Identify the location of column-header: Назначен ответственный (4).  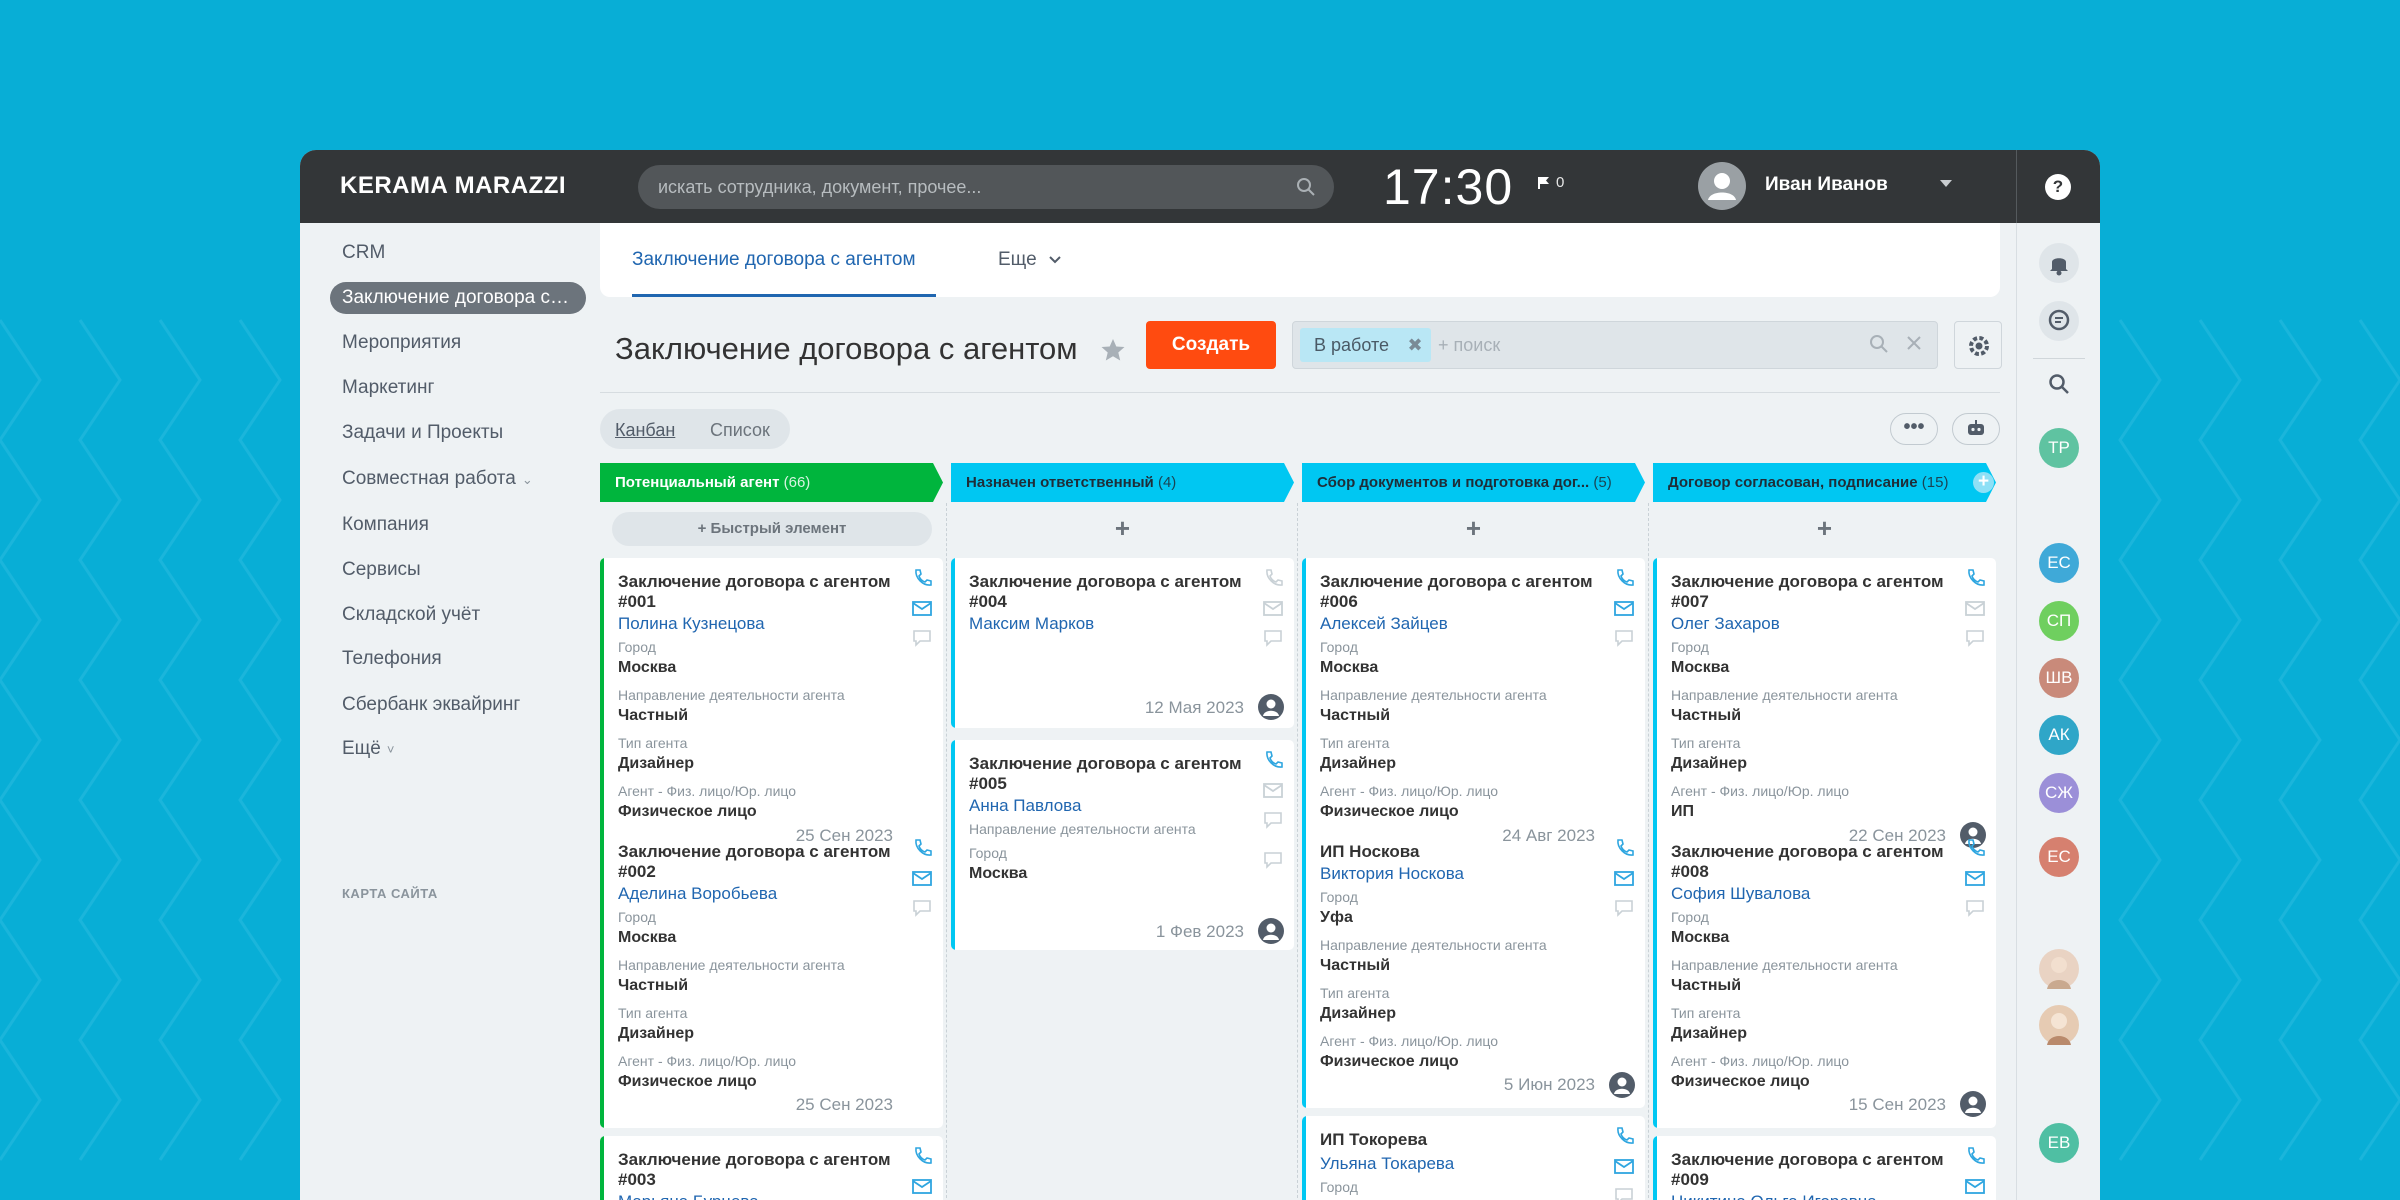
(1122, 482).